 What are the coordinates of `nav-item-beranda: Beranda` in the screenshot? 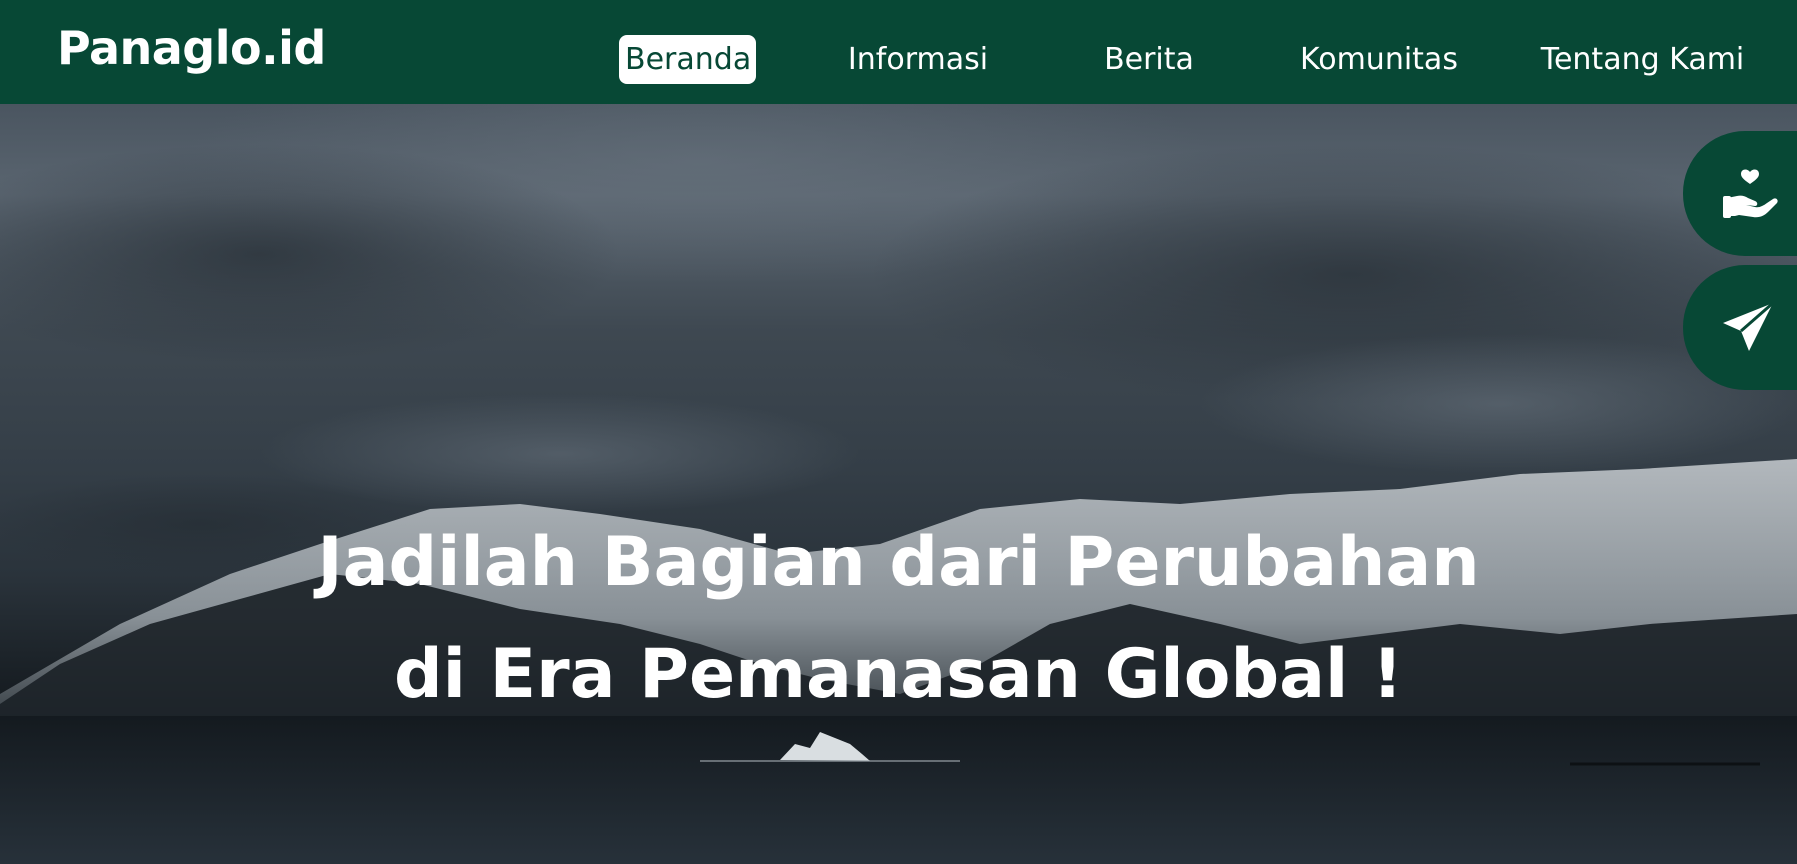 It's located at (687, 59).